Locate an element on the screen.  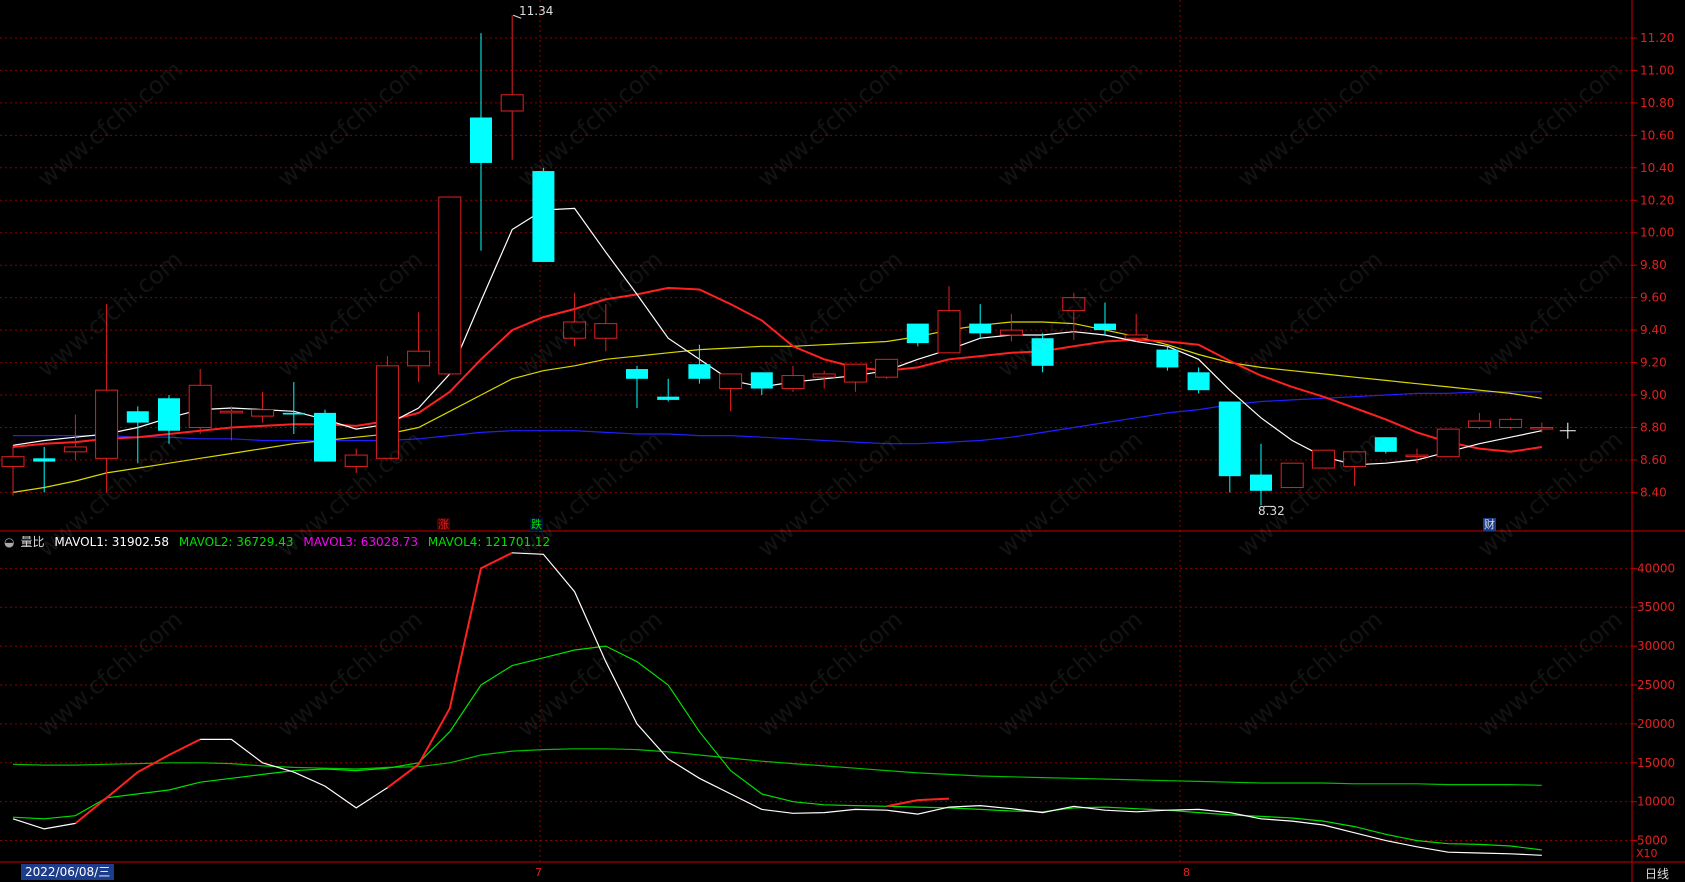
high-price-annotation: 11.34 is located at coordinates (536, 11).